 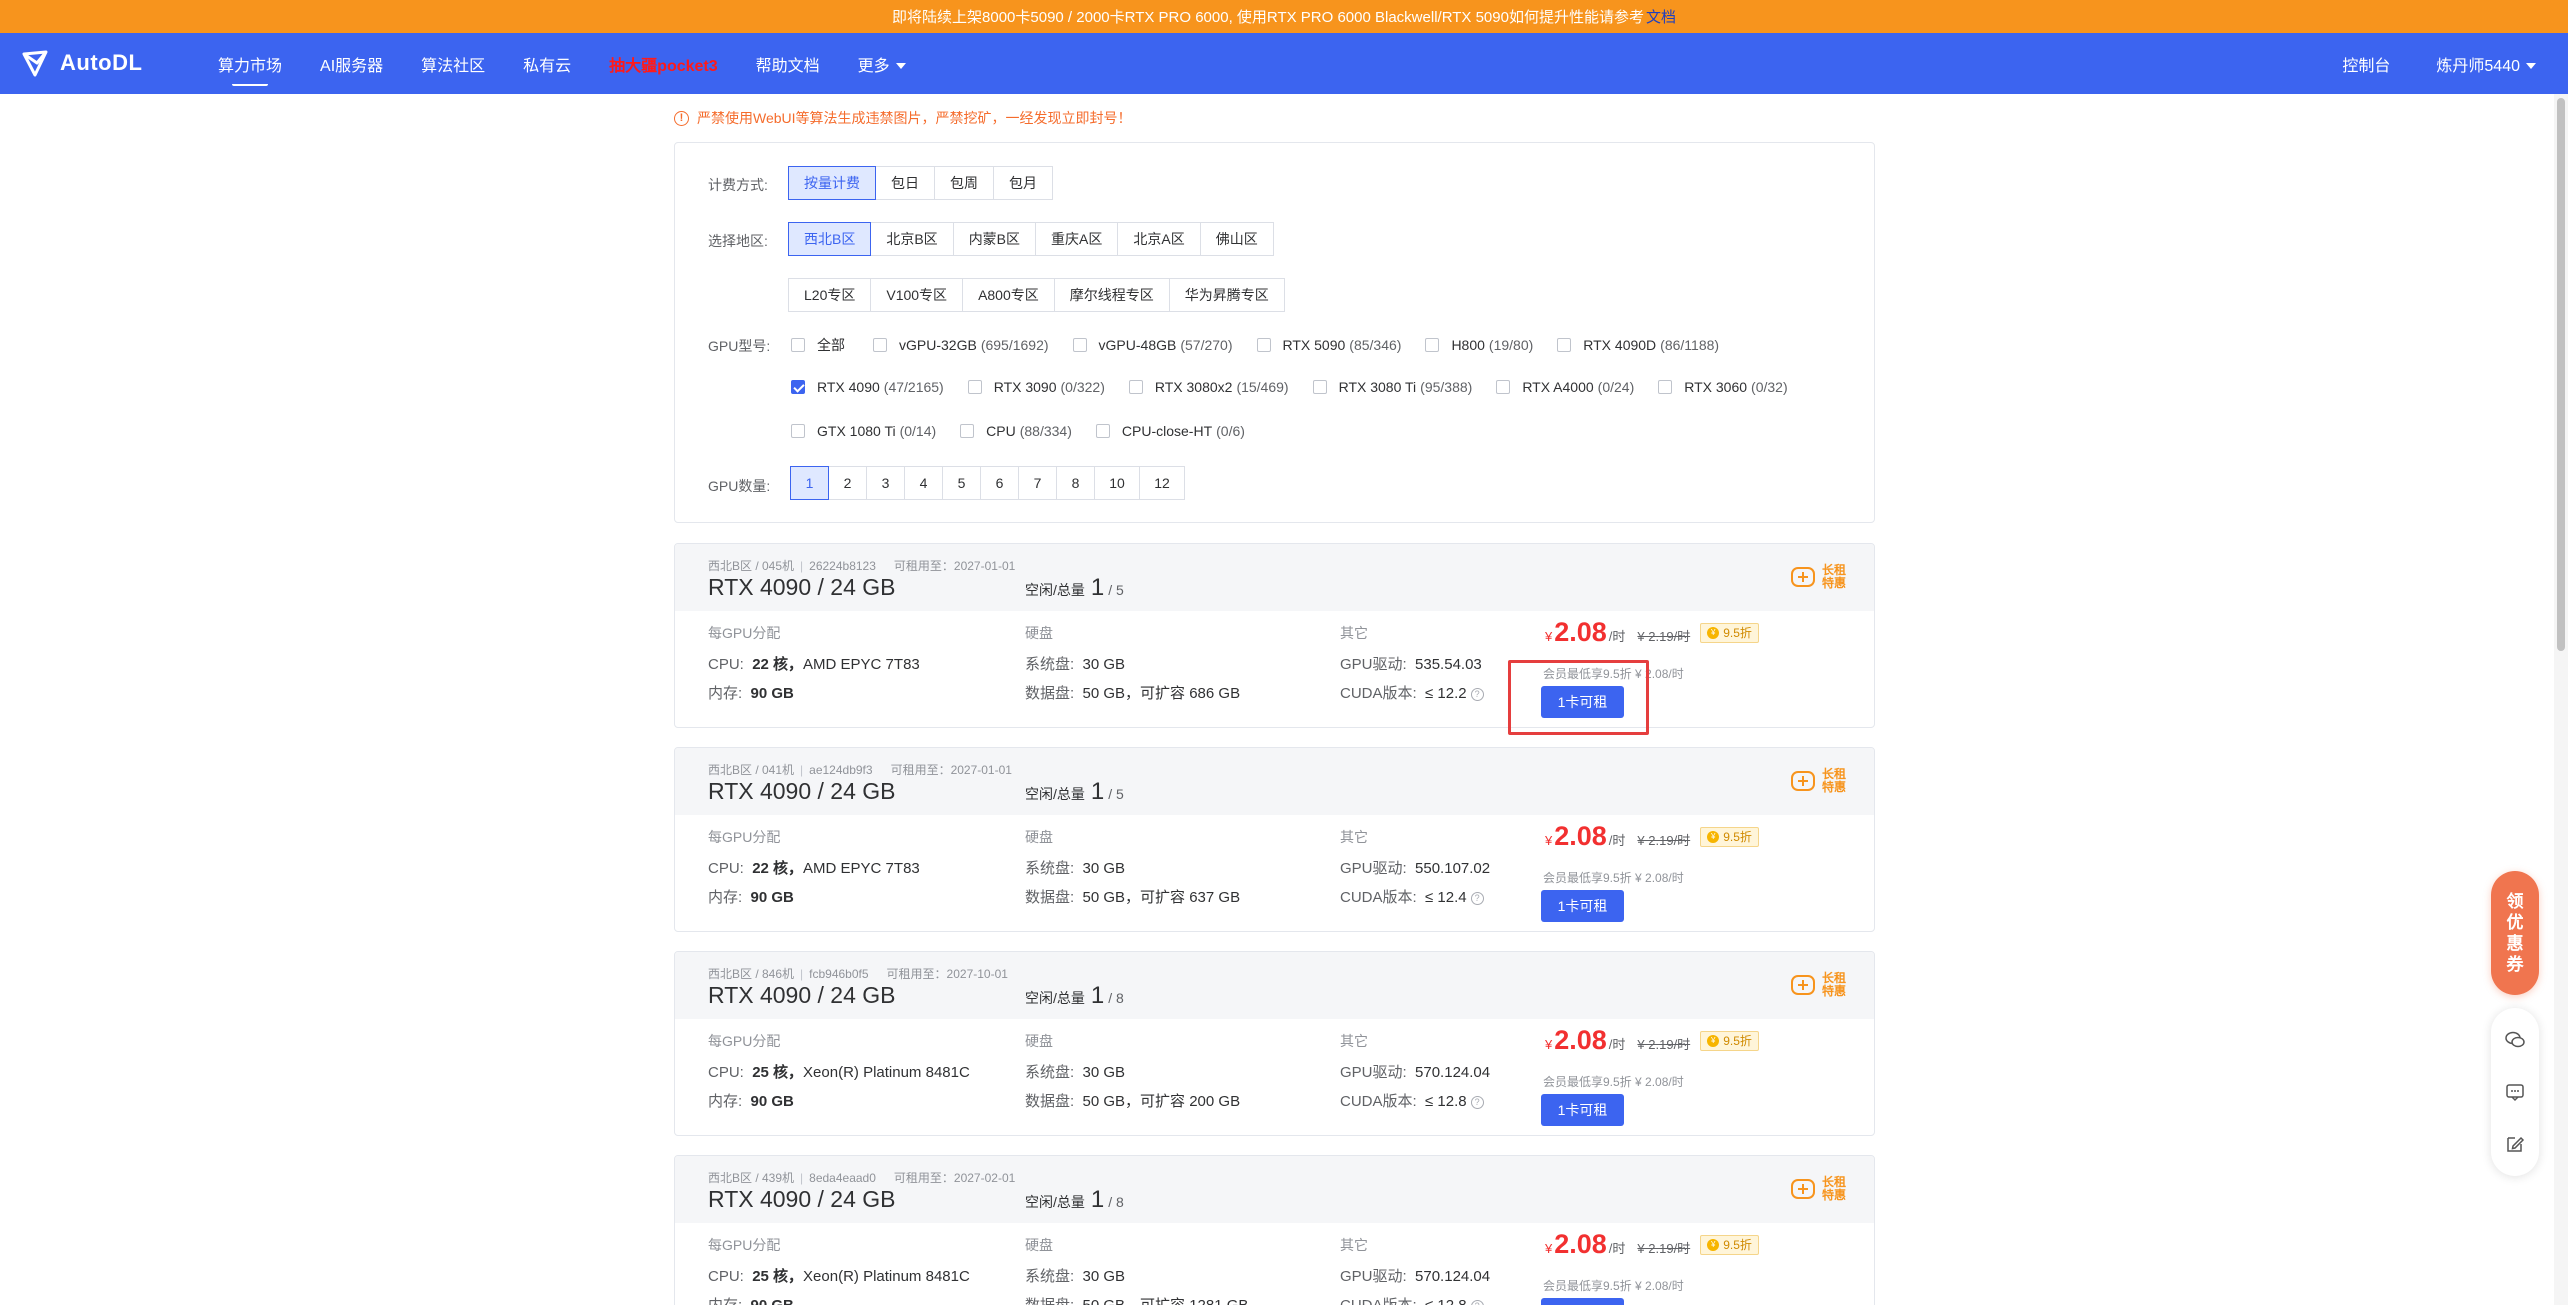 What do you see at coordinates (1159, 239) in the screenshot?
I see `region-beijing-a: 北京A区` at bounding box center [1159, 239].